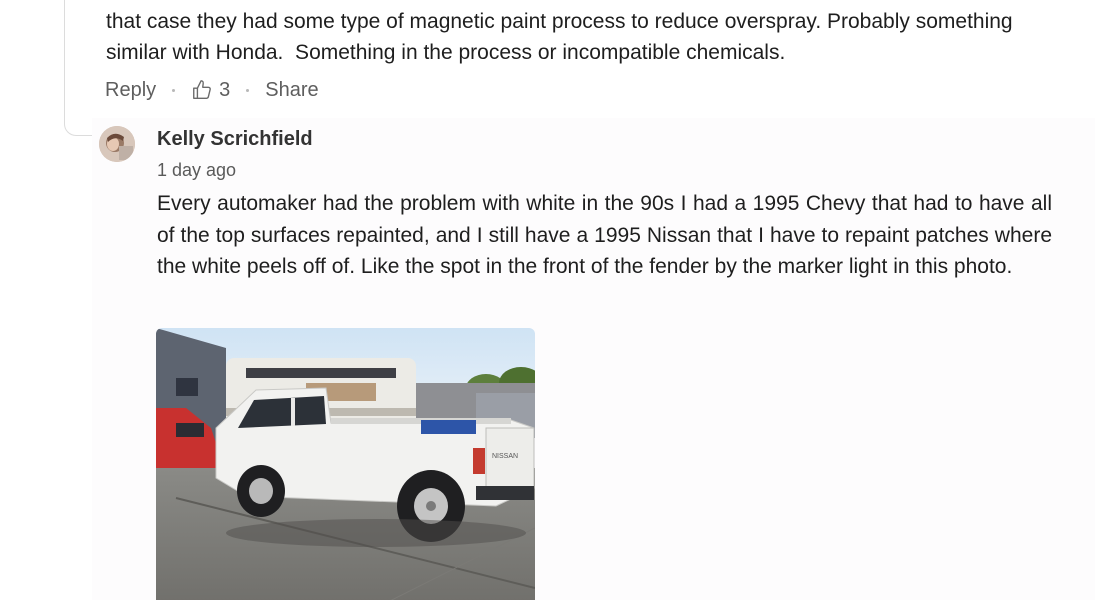  What do you see at coordinates (505, 456) in the screenshot?
I see `tailgate-badge: NISSAN` at bounding box center [505, 456].